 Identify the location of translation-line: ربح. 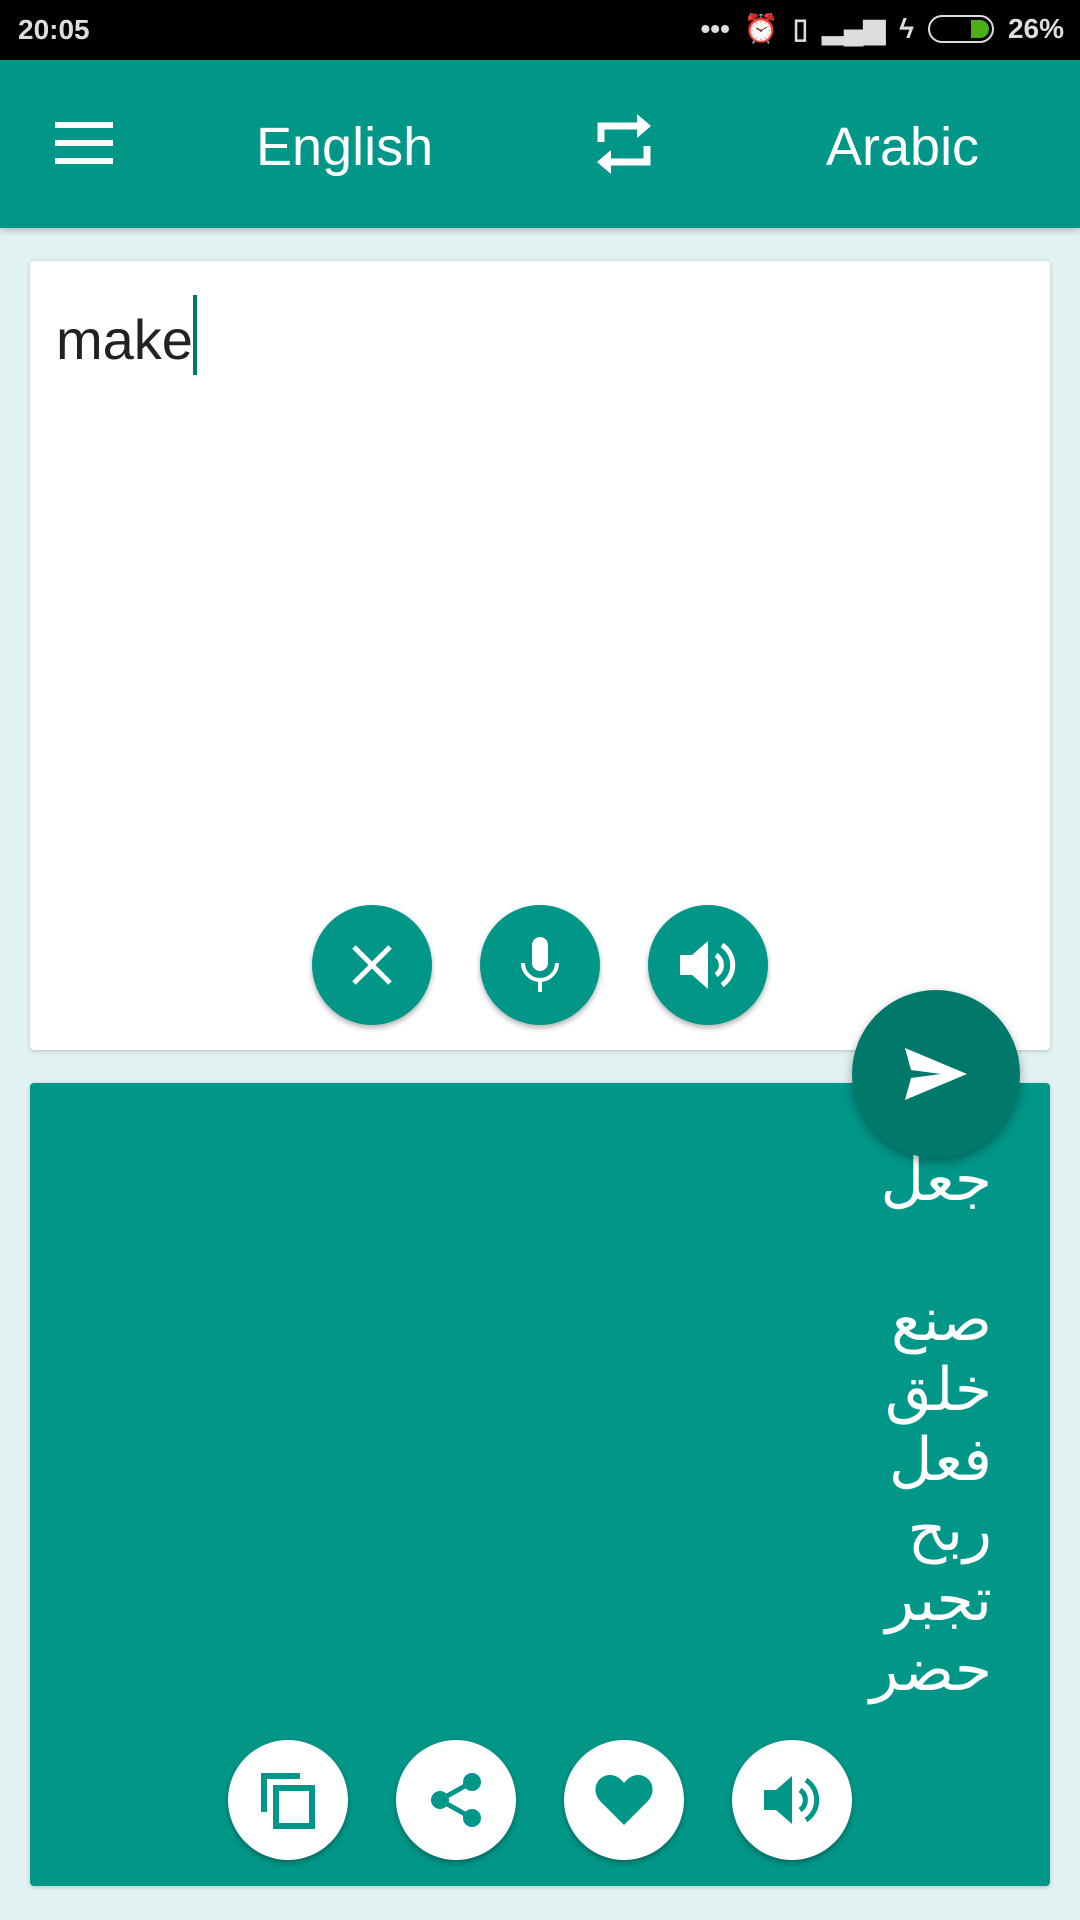
(949, 1530).